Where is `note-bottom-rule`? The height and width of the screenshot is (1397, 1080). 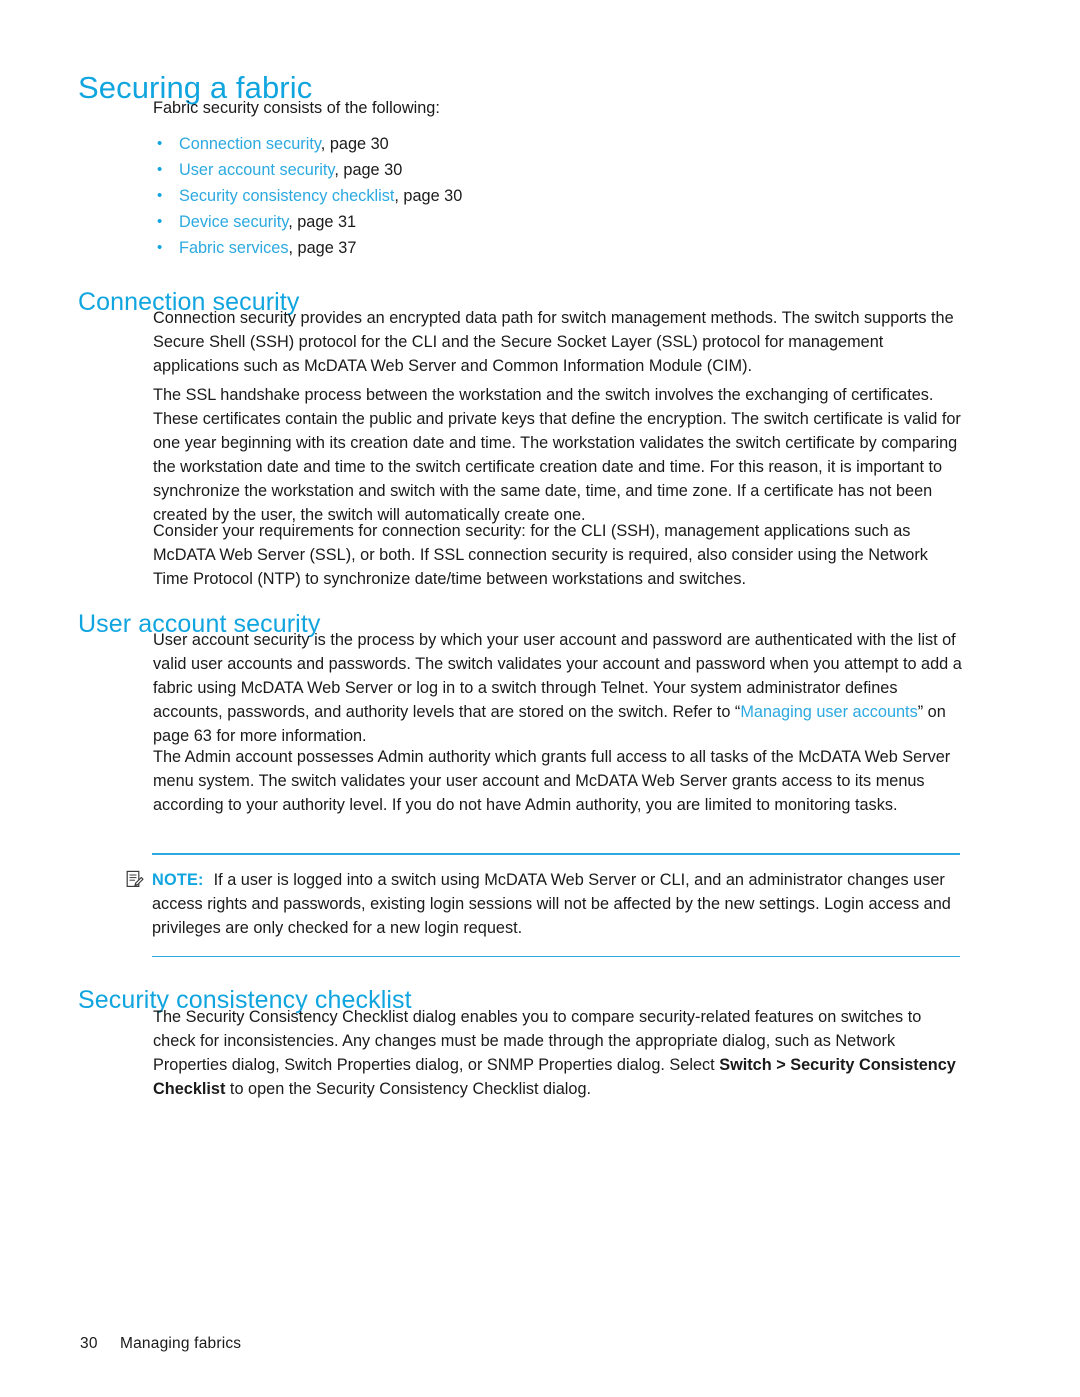 note-bottom-rule is located at coordinates (556, 956).